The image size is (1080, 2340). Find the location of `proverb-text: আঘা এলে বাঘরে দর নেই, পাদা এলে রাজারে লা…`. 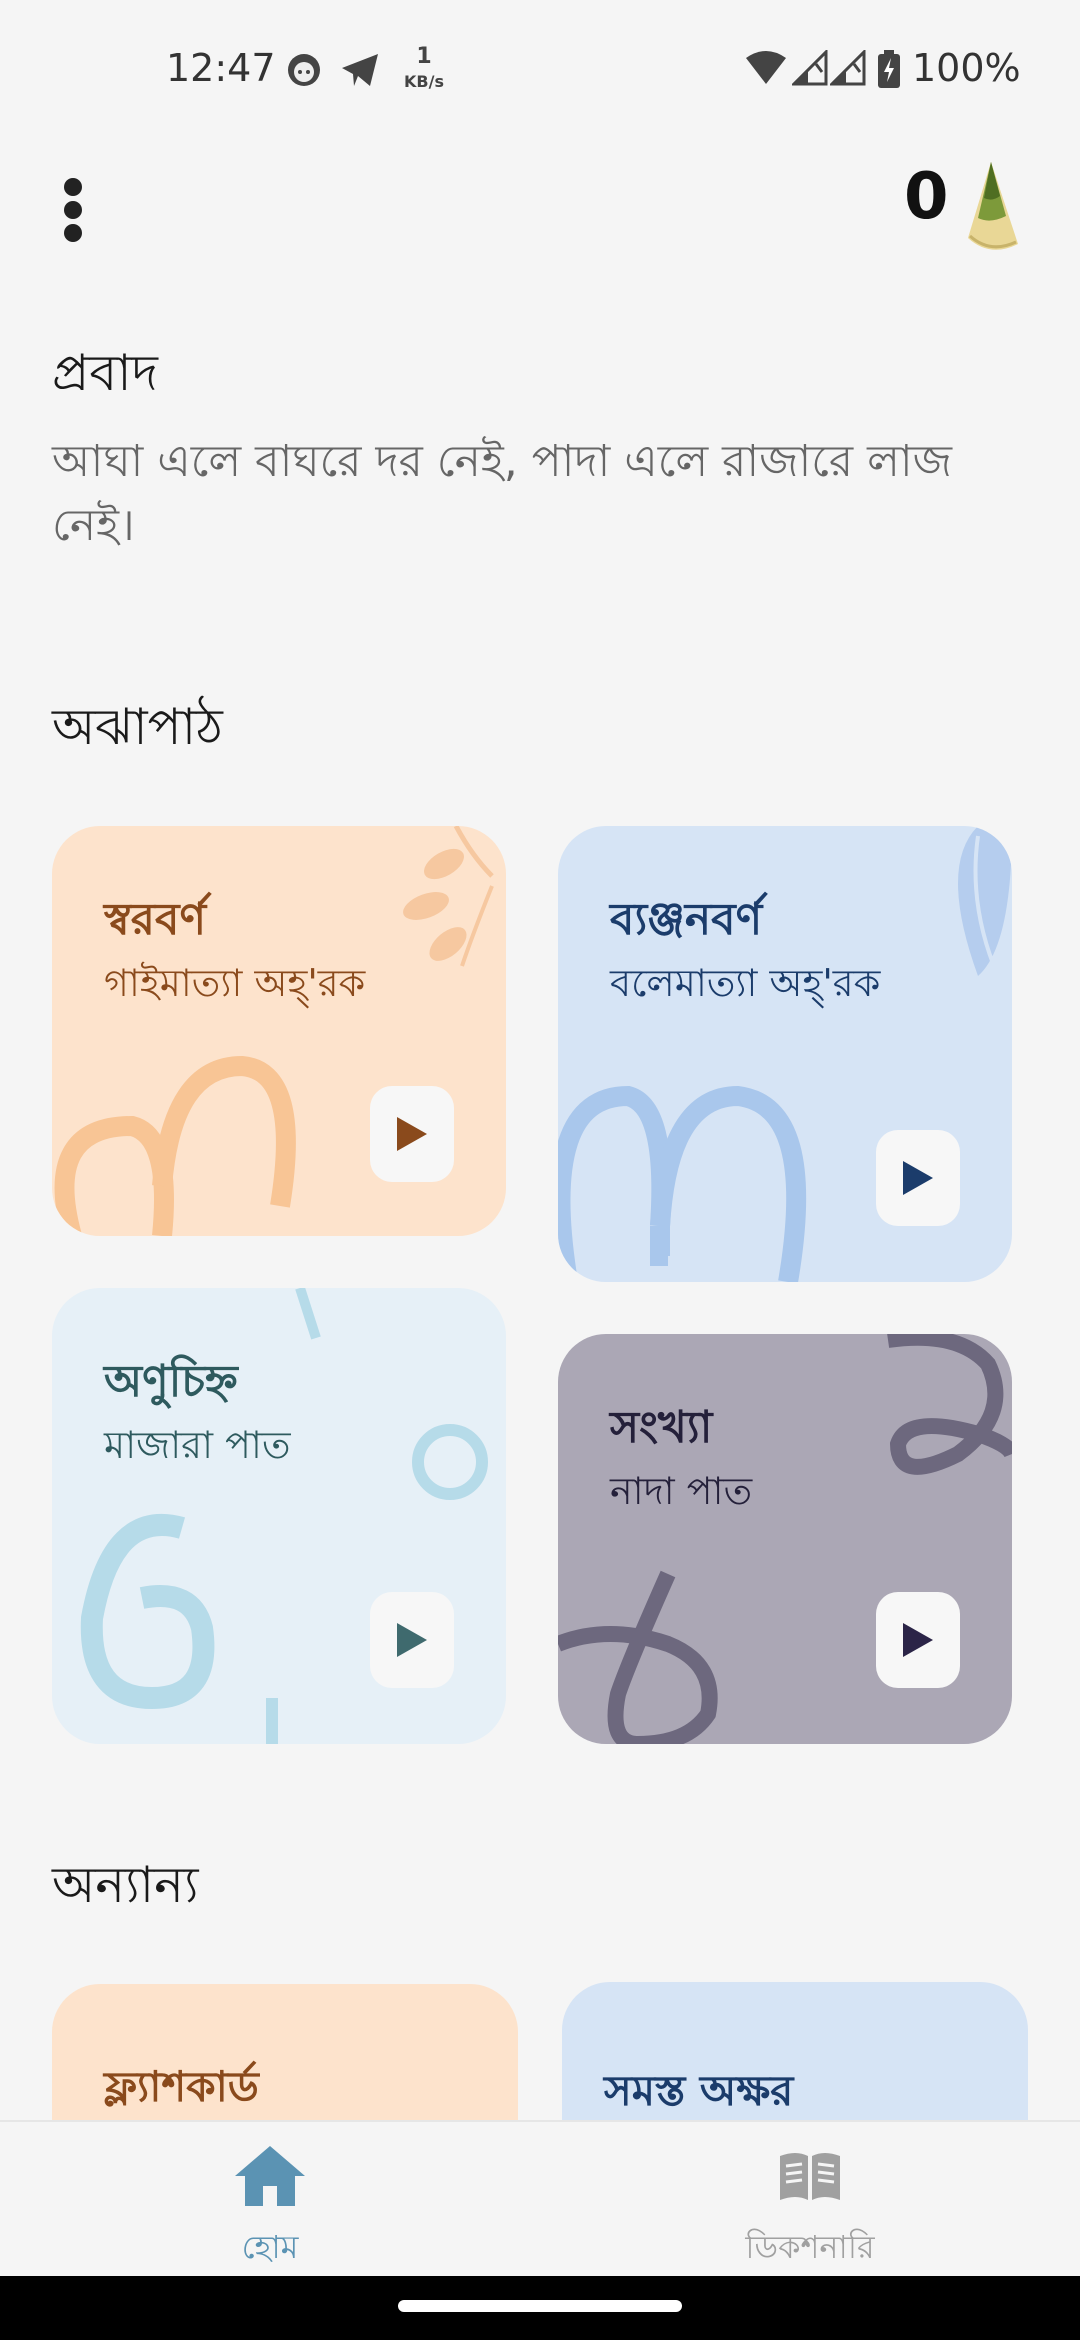

proverb-text: আঘা এলে বাঘরে দর নেই, পাদা এলে রাজারে লা… is located at coordinates (502, 493).